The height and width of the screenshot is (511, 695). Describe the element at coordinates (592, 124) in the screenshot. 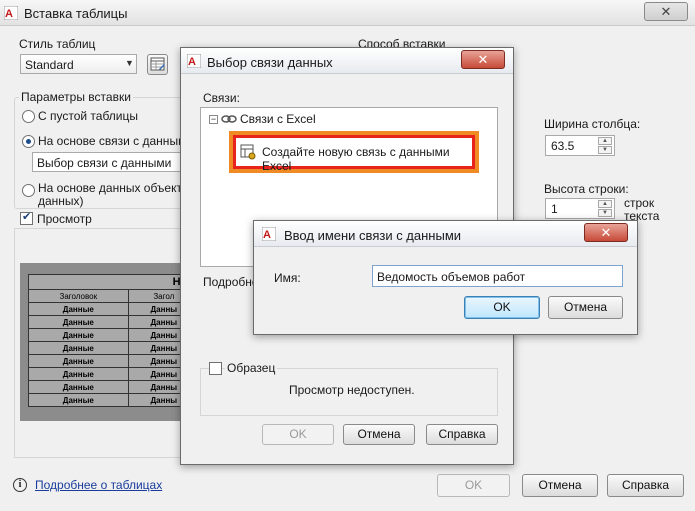

I see `col-width-label: Ширина столбца:` at that location.